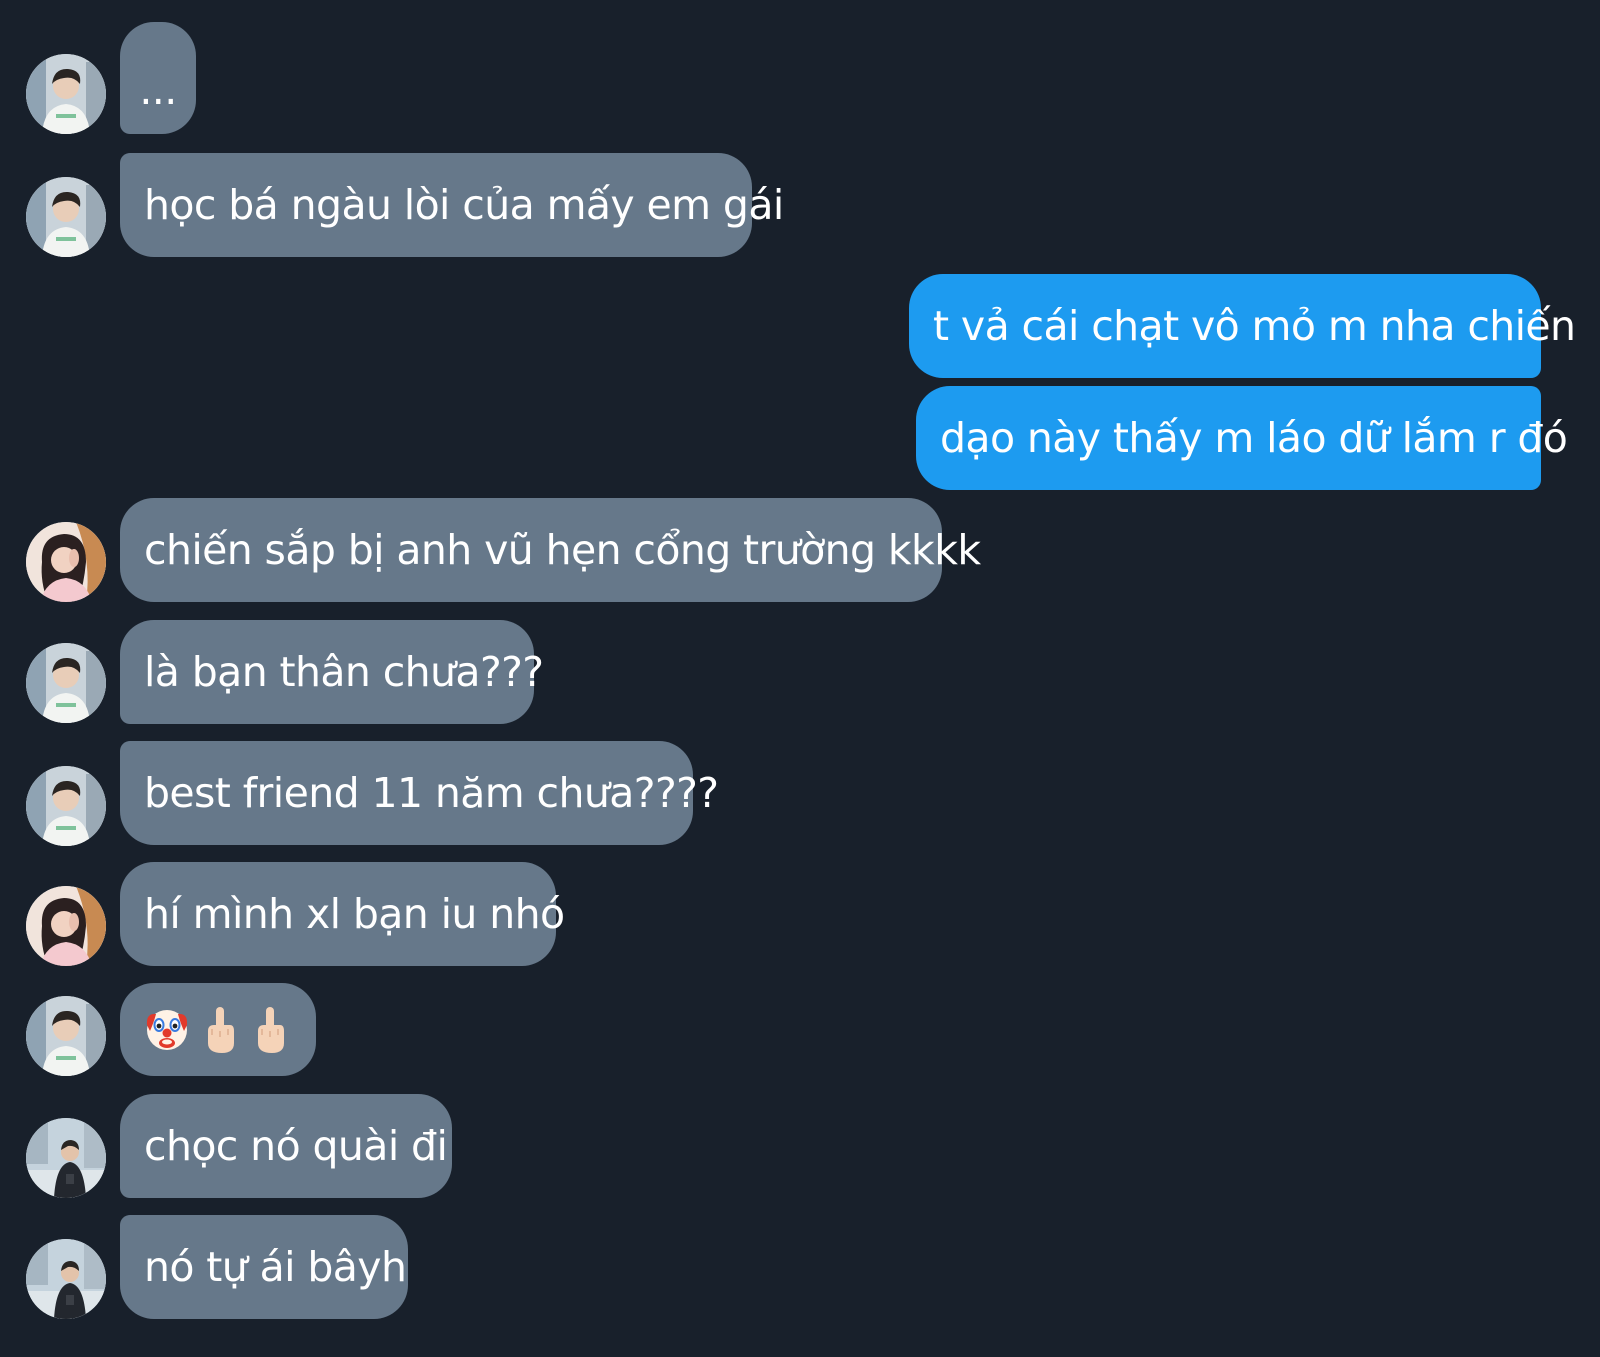 Image resolution: width=1600 pixels, height=1357 pixels. Describe the element at coordinates (344, 672) in the screenshot. I see `message-text: là bạn thân chưa???` at that location.